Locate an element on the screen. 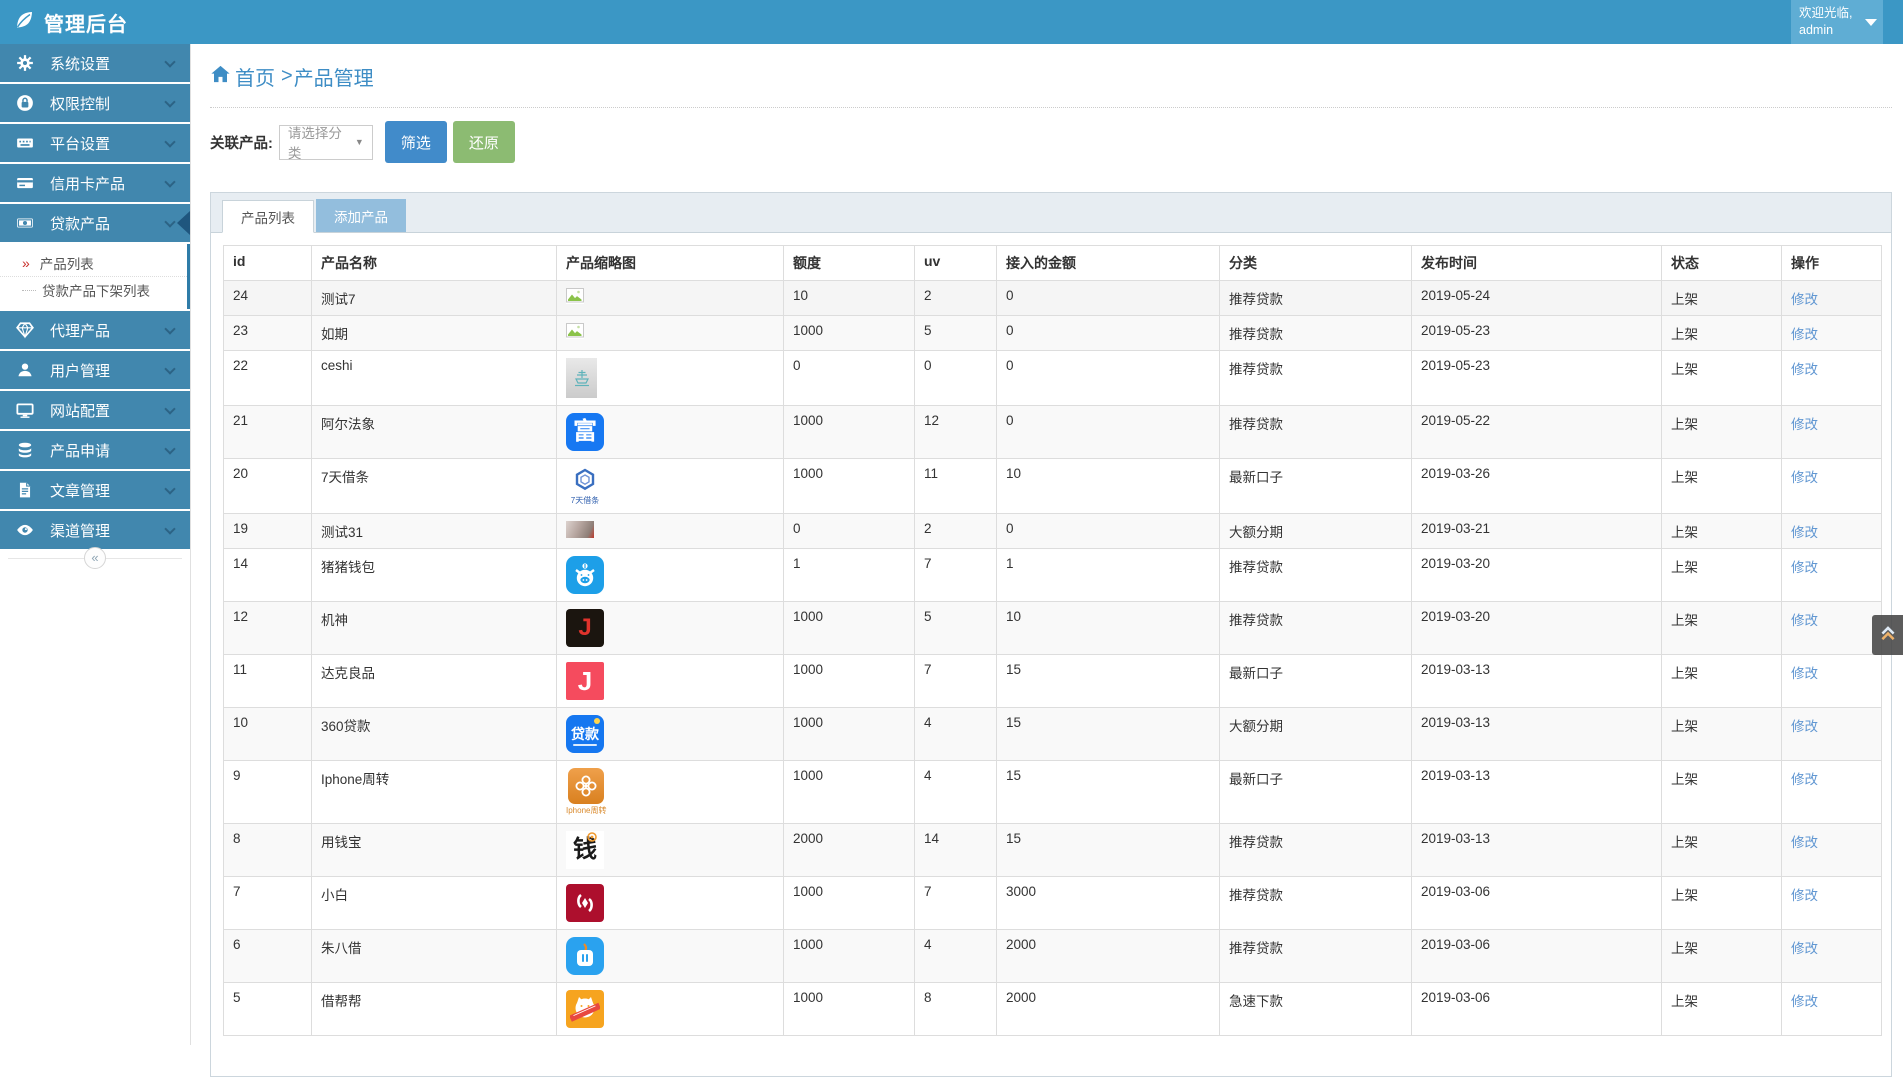 Image resolution: width=1903 pixels, height=1077 pixels. cell-id: 12 is located at coordinates (267, 628).